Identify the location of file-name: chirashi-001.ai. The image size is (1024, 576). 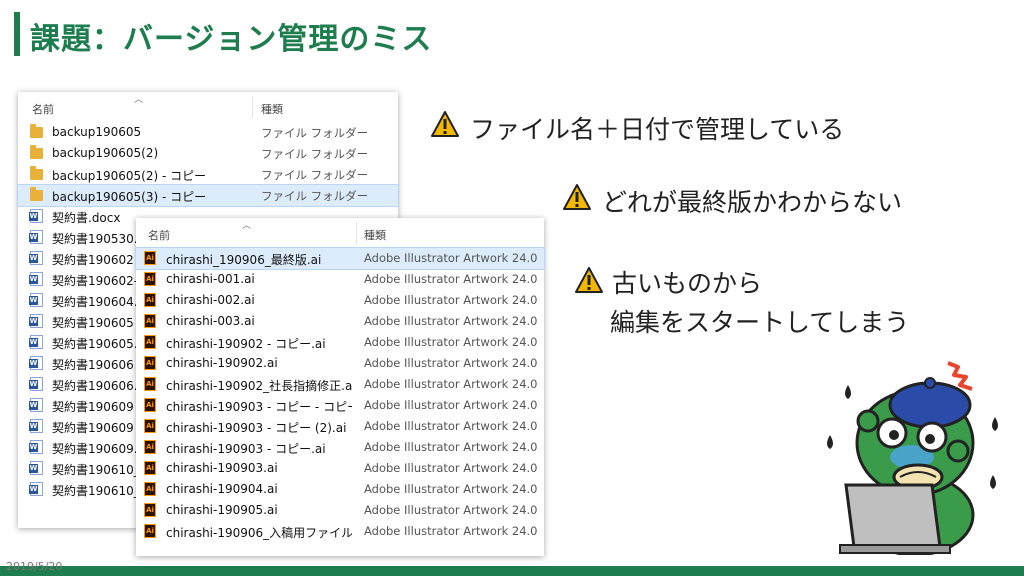
(210, 279).